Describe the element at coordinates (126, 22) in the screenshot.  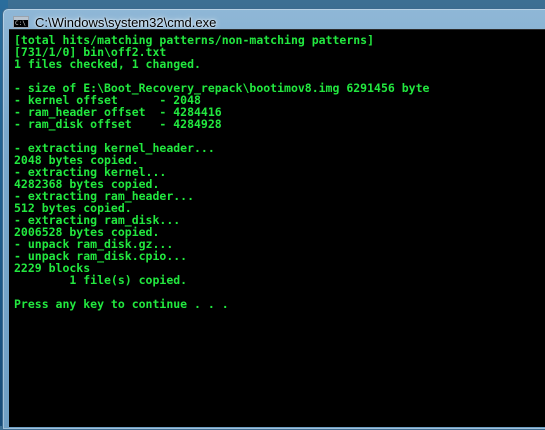
I see `window-title: C:\Windows\system32\cmd.exe` at that location.